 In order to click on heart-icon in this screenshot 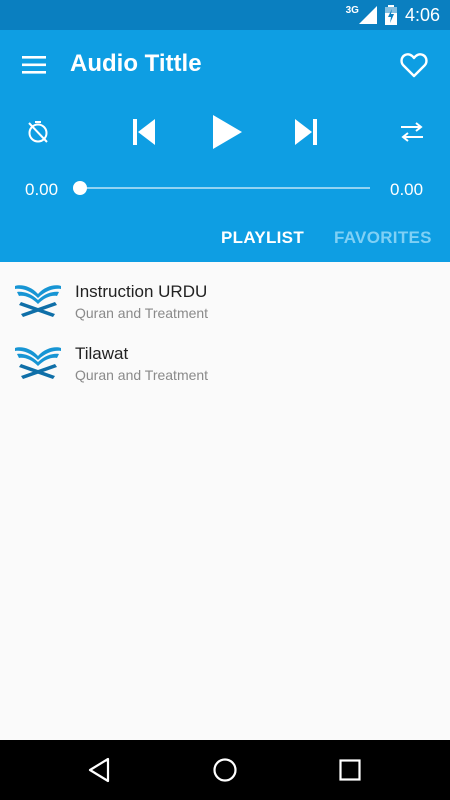, I will do `click(414, 65)`.